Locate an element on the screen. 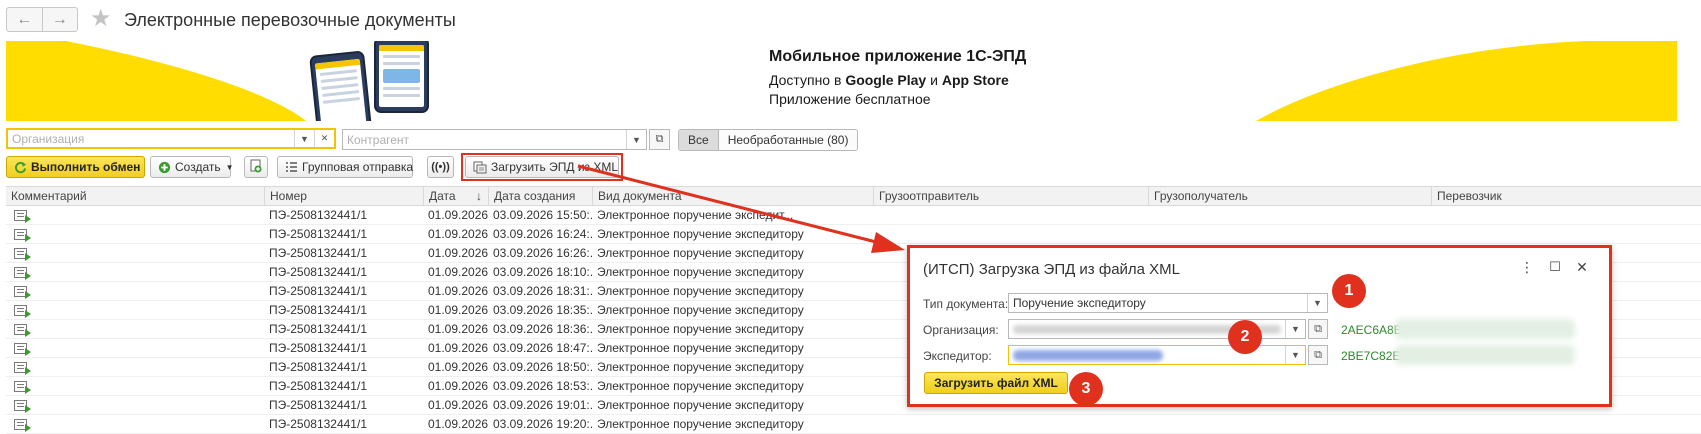  sort-down-icon: ↓ is located at coordinates (479, 196).